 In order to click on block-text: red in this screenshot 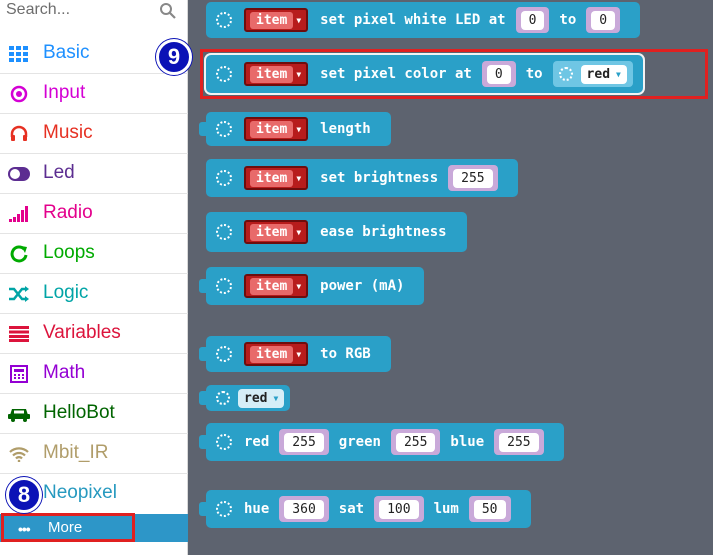, I will do `click(257, 442)`.